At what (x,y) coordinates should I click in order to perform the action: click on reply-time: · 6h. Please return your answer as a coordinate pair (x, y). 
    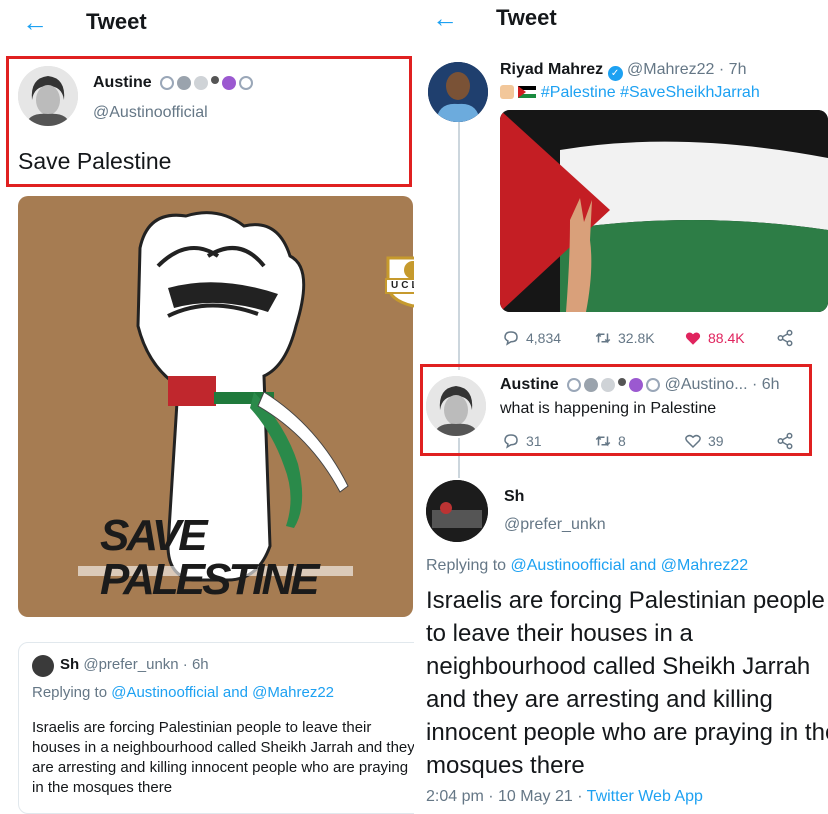
    Looking at the image, I should click on (195, 664).